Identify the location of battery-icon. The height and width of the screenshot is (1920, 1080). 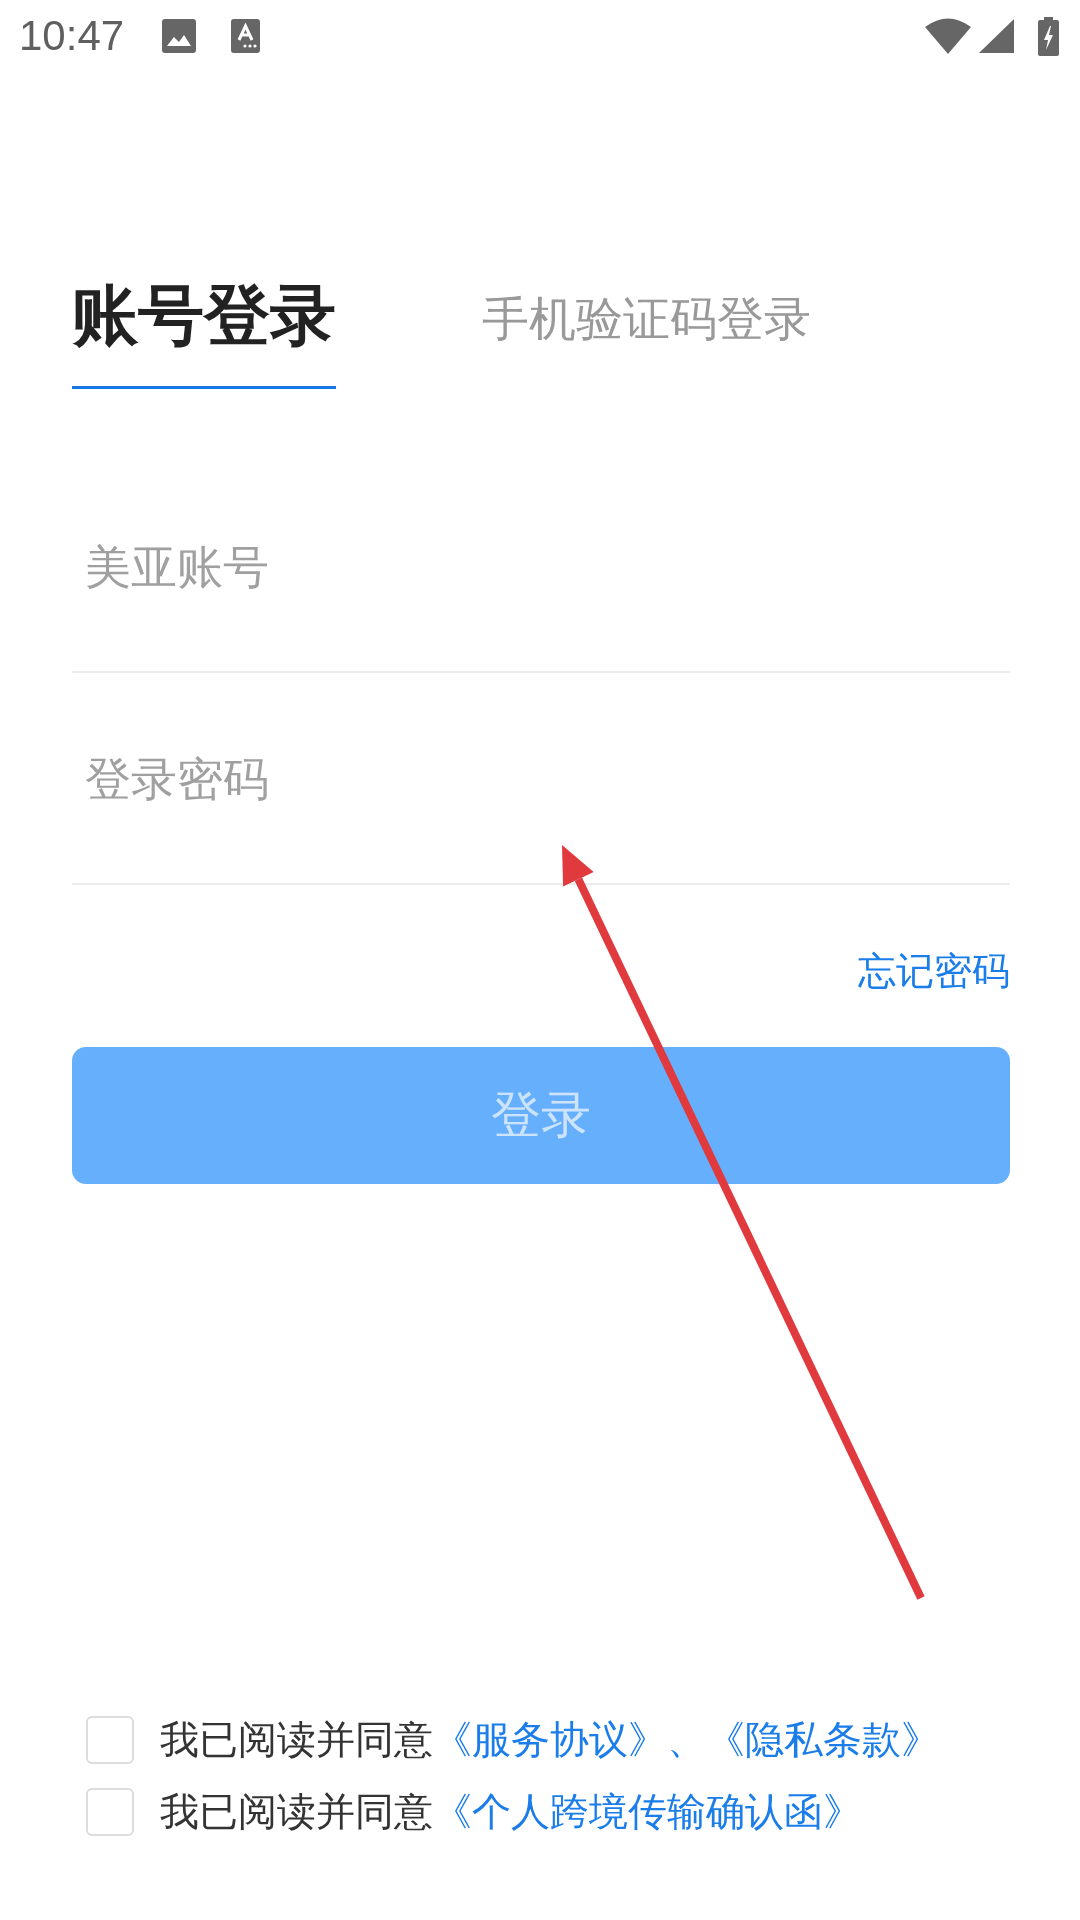
(1048, 36).